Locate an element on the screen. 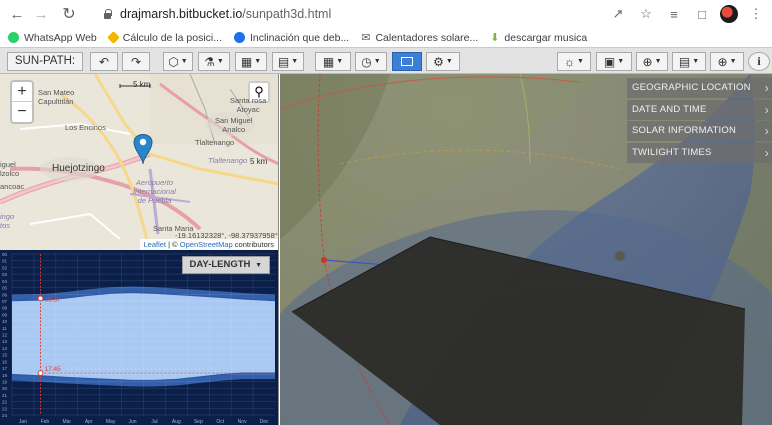 This screenshot has width=772, height=425. map-zoom-control: + − is located at coordinates (22, 102).